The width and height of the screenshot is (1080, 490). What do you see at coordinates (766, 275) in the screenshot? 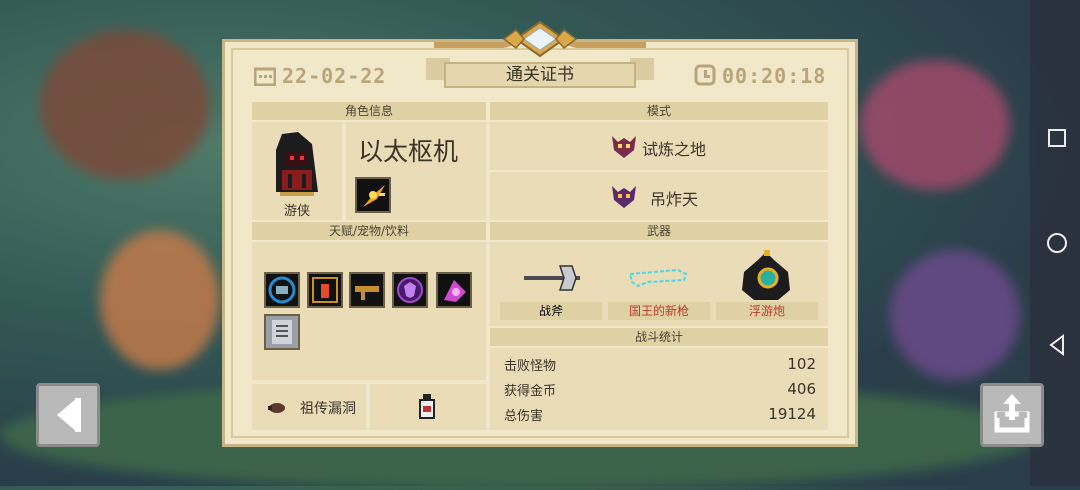
I see `floating-cannon-icon` at bounding box center [766, 275].